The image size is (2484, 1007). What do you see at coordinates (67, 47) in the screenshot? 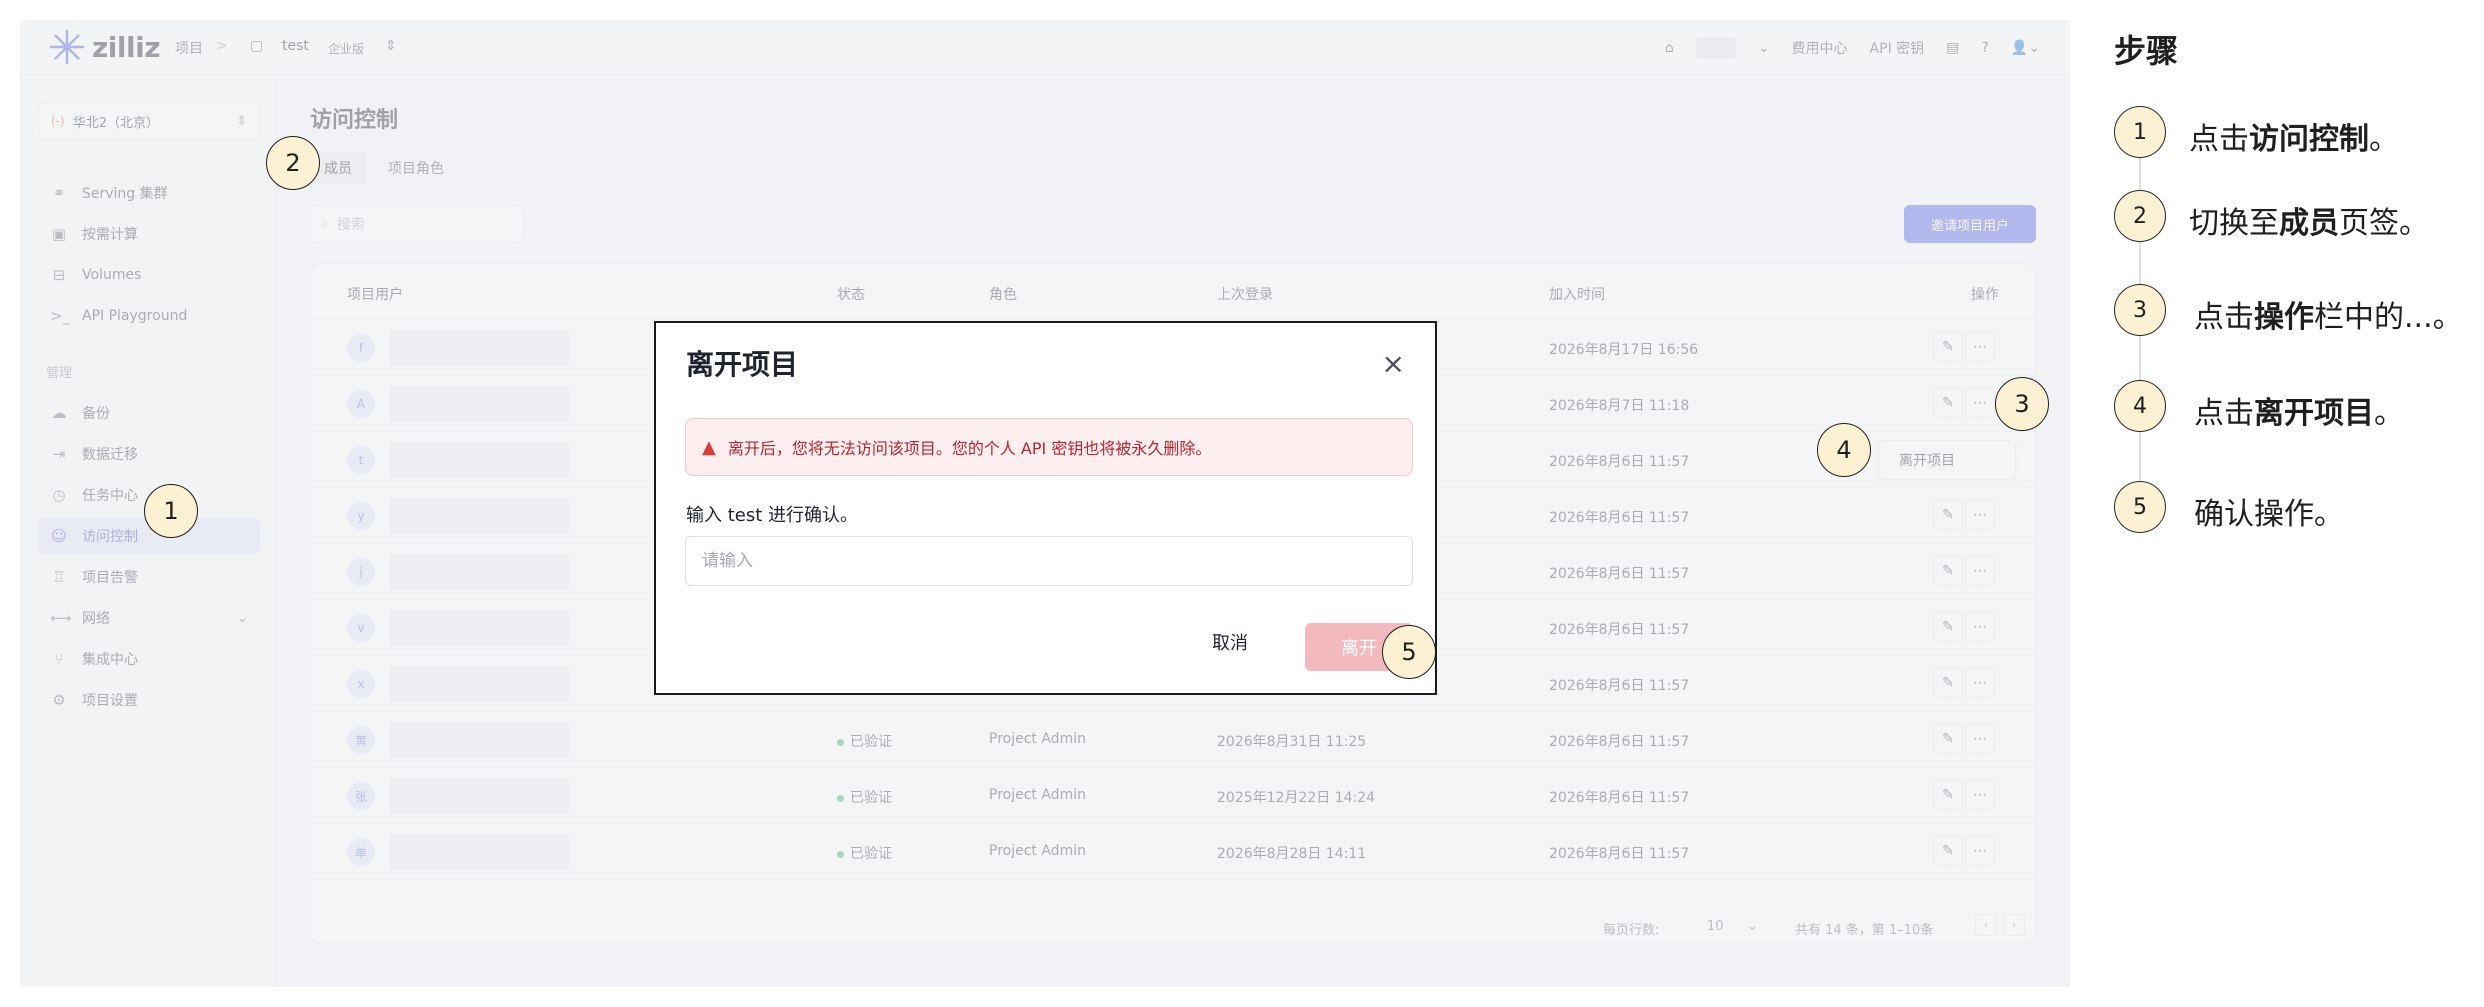
I see `zilliz-star-icon` at bounding box center [67, 47].